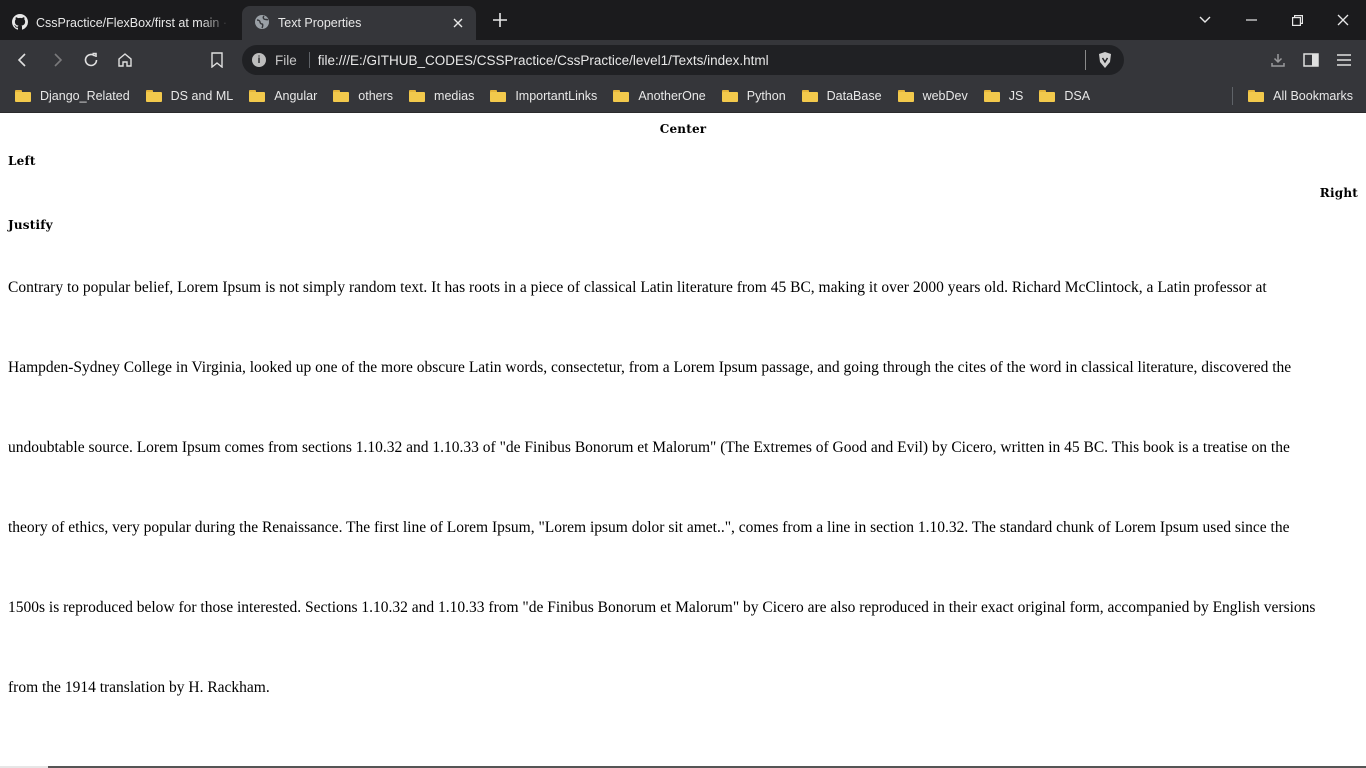 The image size is (1366, 768). I want to click on tab-title: CssPractice/FlexBox/first at main · Kr, so click(133, 23).